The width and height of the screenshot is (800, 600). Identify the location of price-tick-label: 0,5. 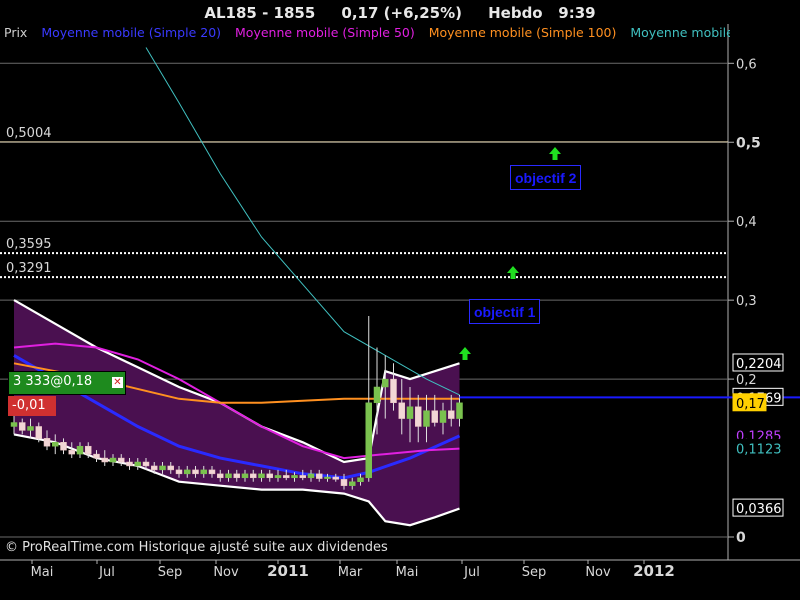
(748, 143).